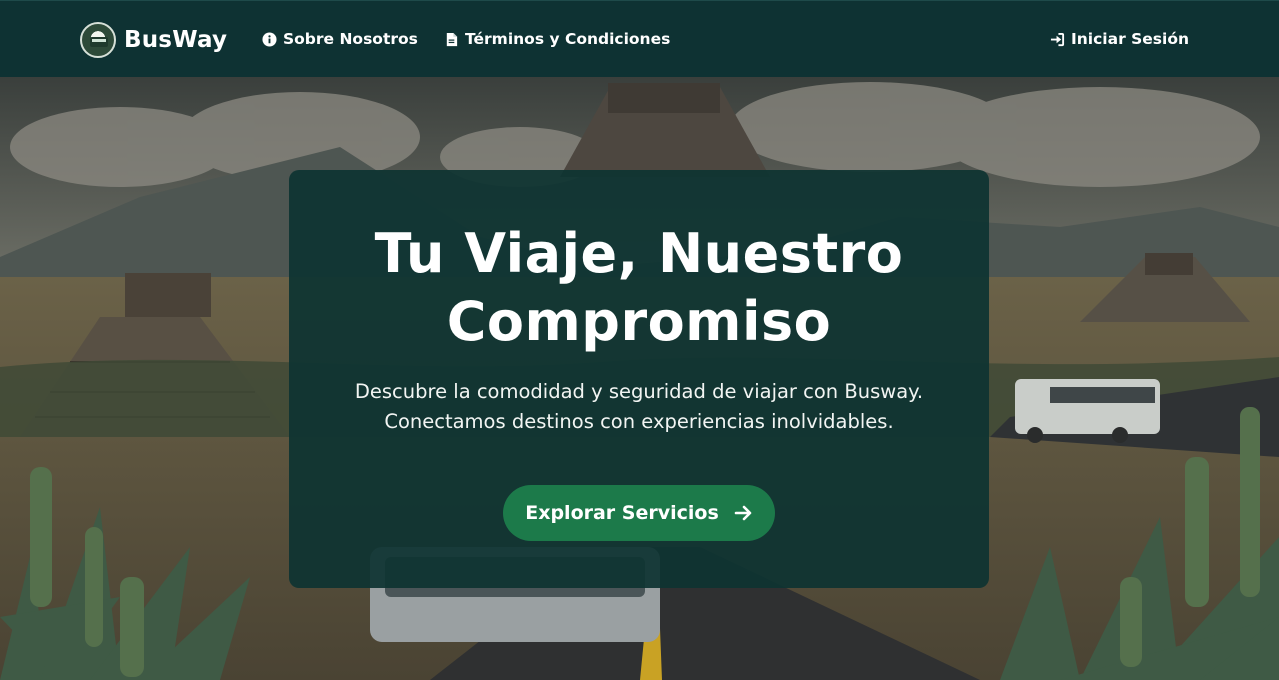 The width and height of the screenshot is (1279, 680). I want to click on arrow-right-icon, so click(743, 513).